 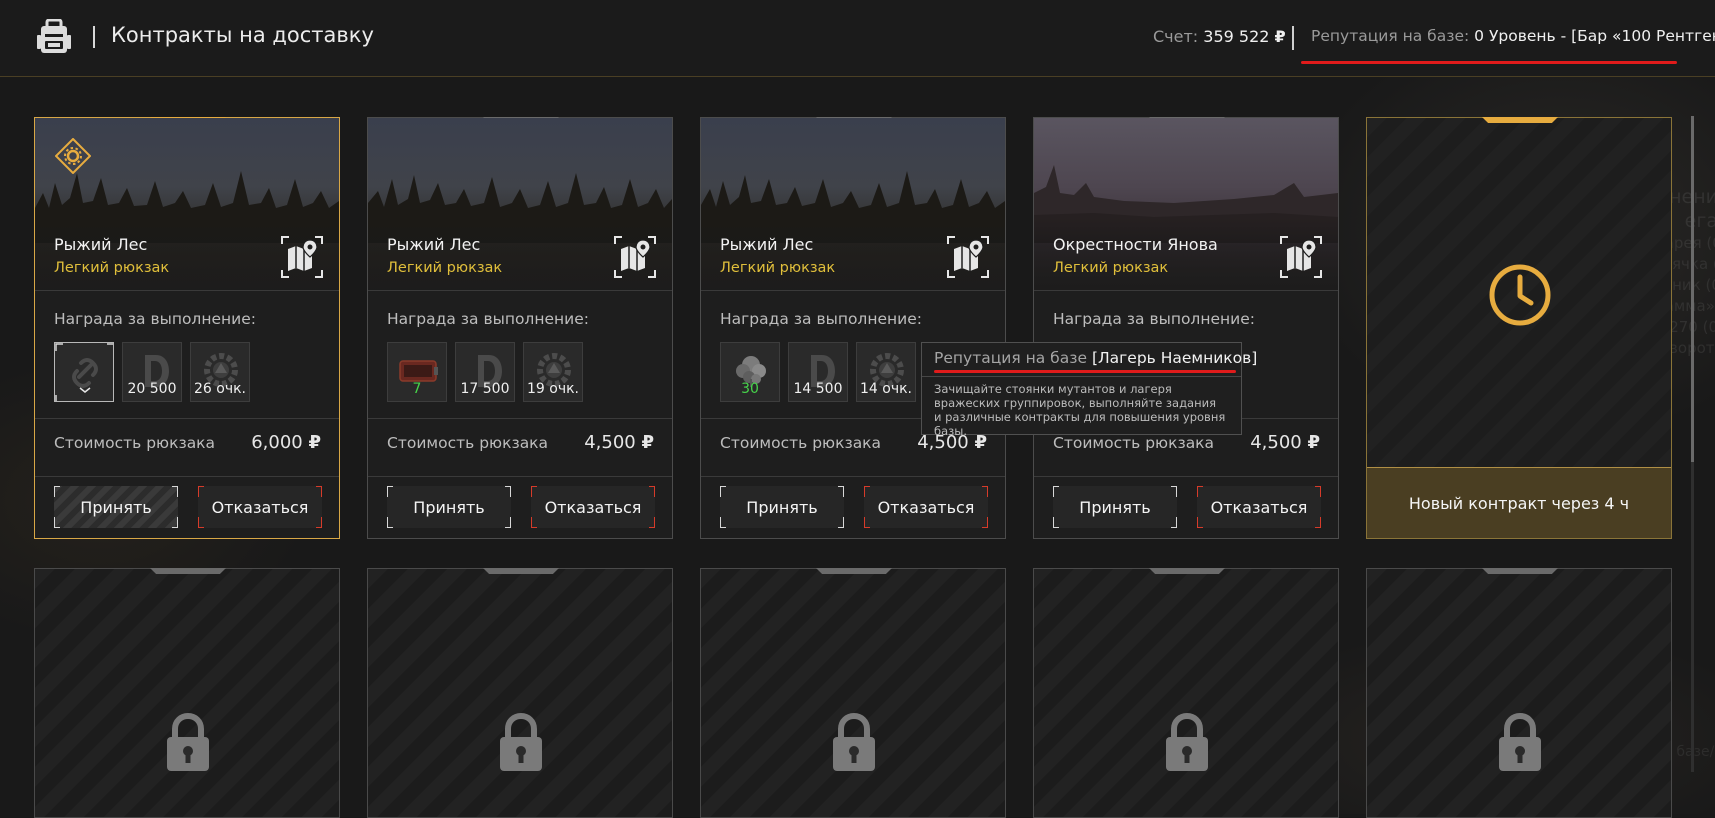 What do you see at coordinates (73, 156) in the screenshot?
I see `diamond-gear-icon` at bounding box center [73, 156].